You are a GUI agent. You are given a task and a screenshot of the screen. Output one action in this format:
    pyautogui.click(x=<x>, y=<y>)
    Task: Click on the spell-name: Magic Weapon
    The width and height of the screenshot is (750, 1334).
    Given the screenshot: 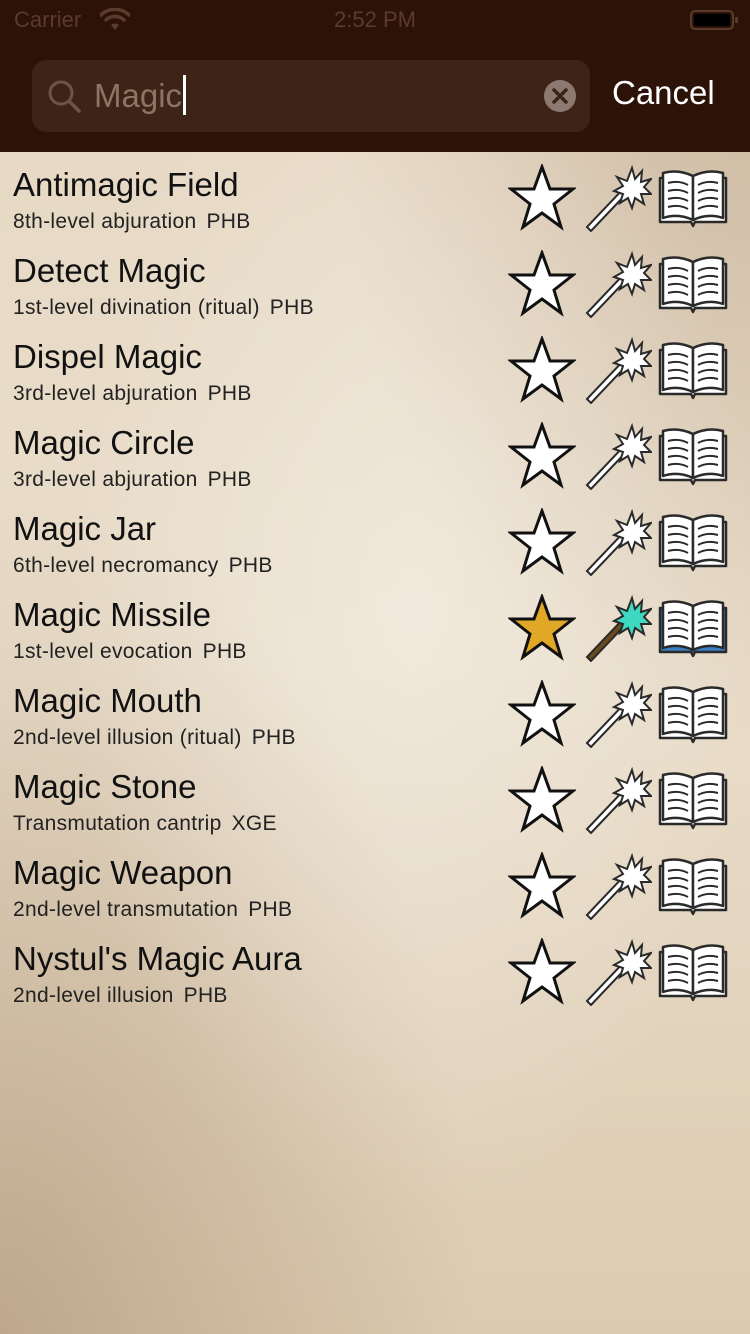 What is the action you would take?
    pyautogui.click(x=123, y=872)
    